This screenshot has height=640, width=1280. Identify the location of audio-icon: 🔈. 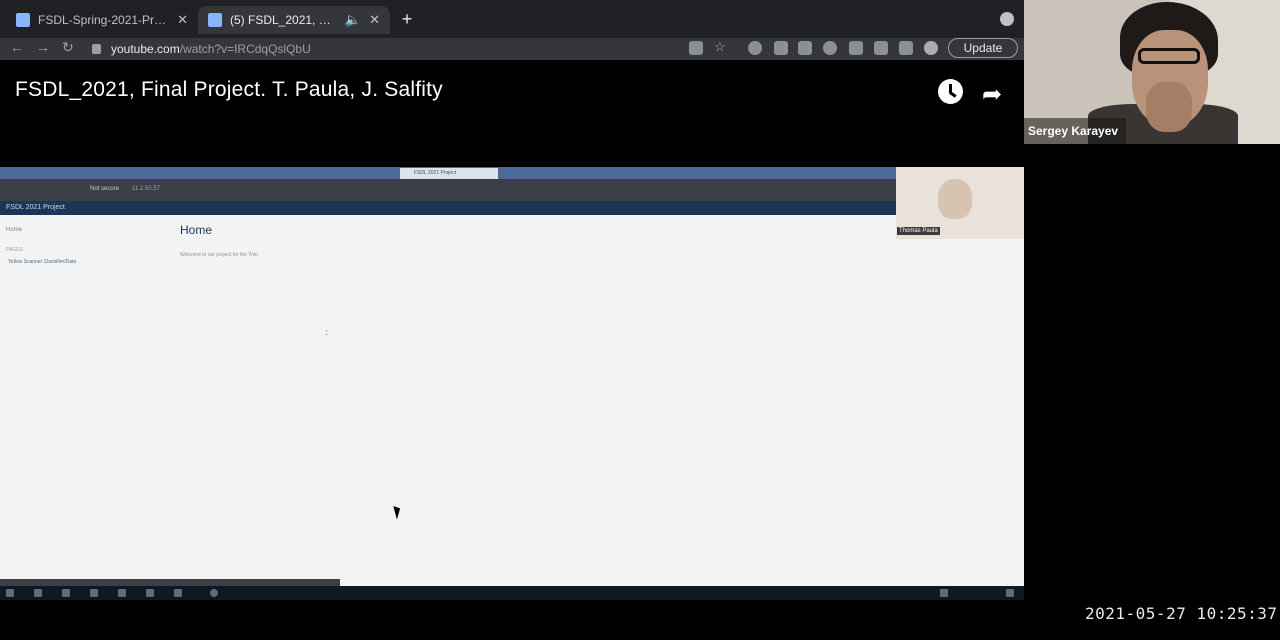
(353, 20).